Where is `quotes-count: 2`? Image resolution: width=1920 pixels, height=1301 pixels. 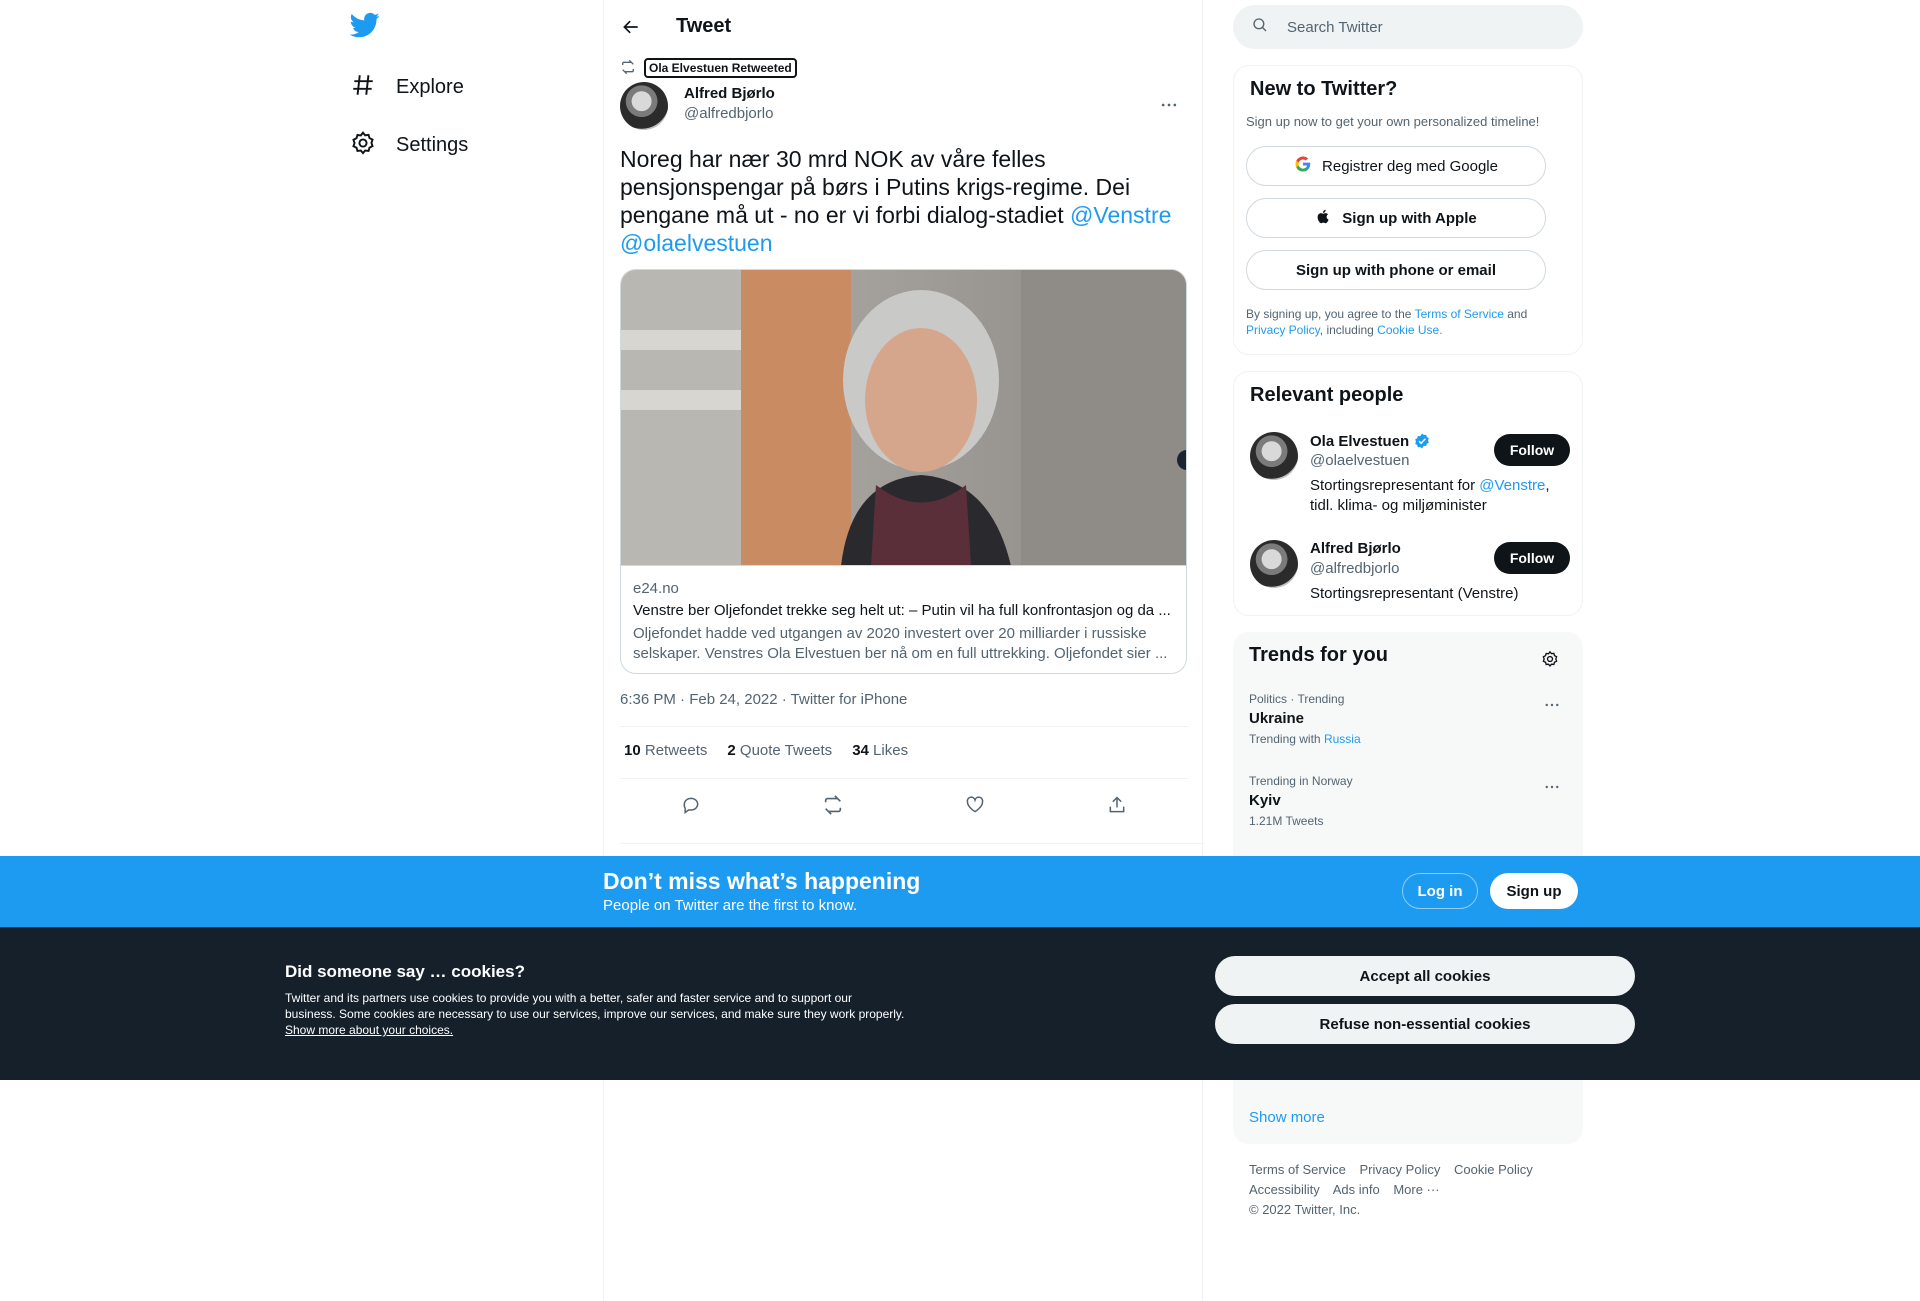
quotes-count: 2 is located at coordinates (731, 750).